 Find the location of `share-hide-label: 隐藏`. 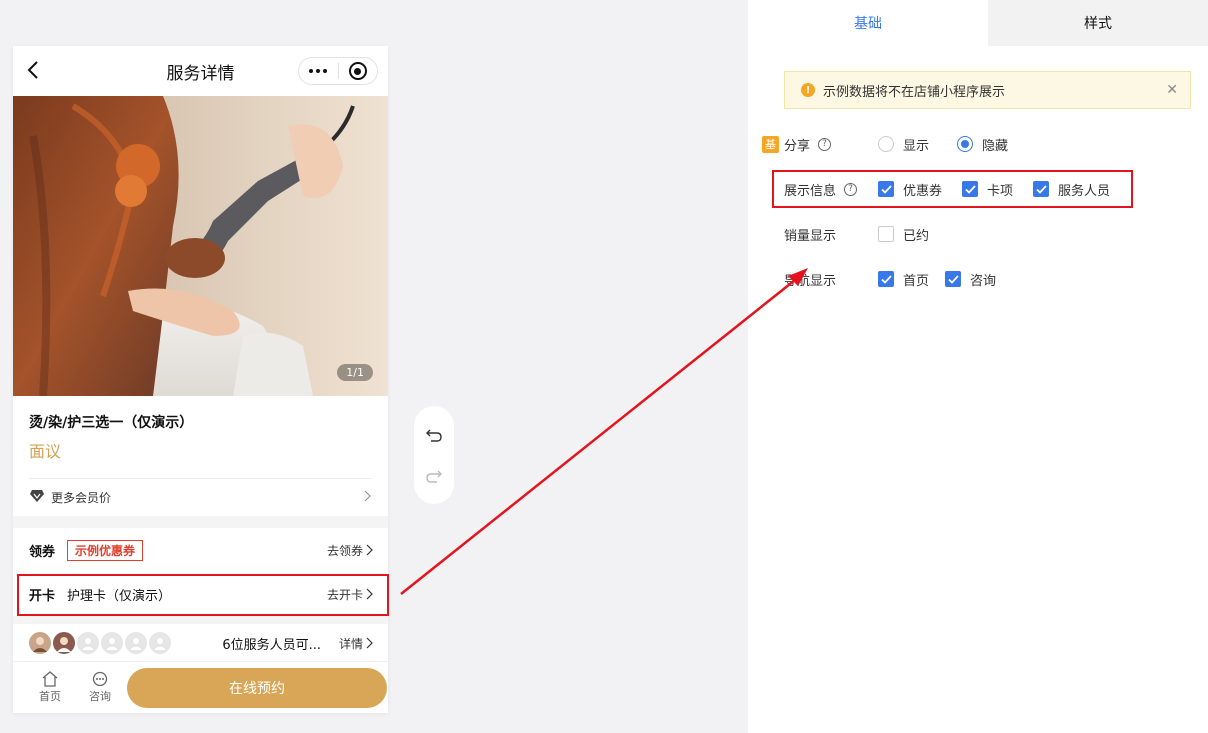

share-hide-label: 隐藏 is located at coordinates (995, 146).